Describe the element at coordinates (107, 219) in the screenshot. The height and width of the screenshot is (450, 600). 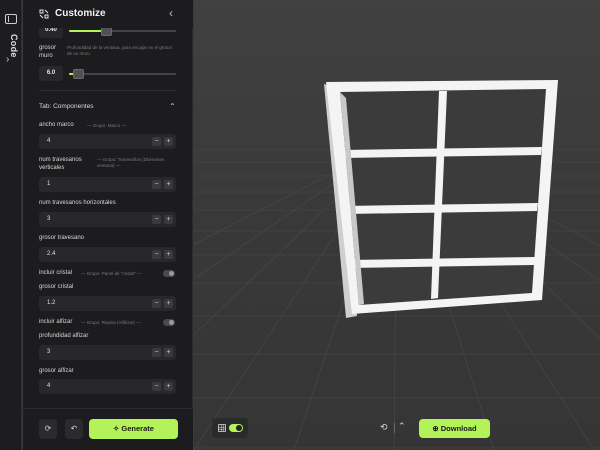
I see `travesanos-horizontales-input: 3 − +` at that location.